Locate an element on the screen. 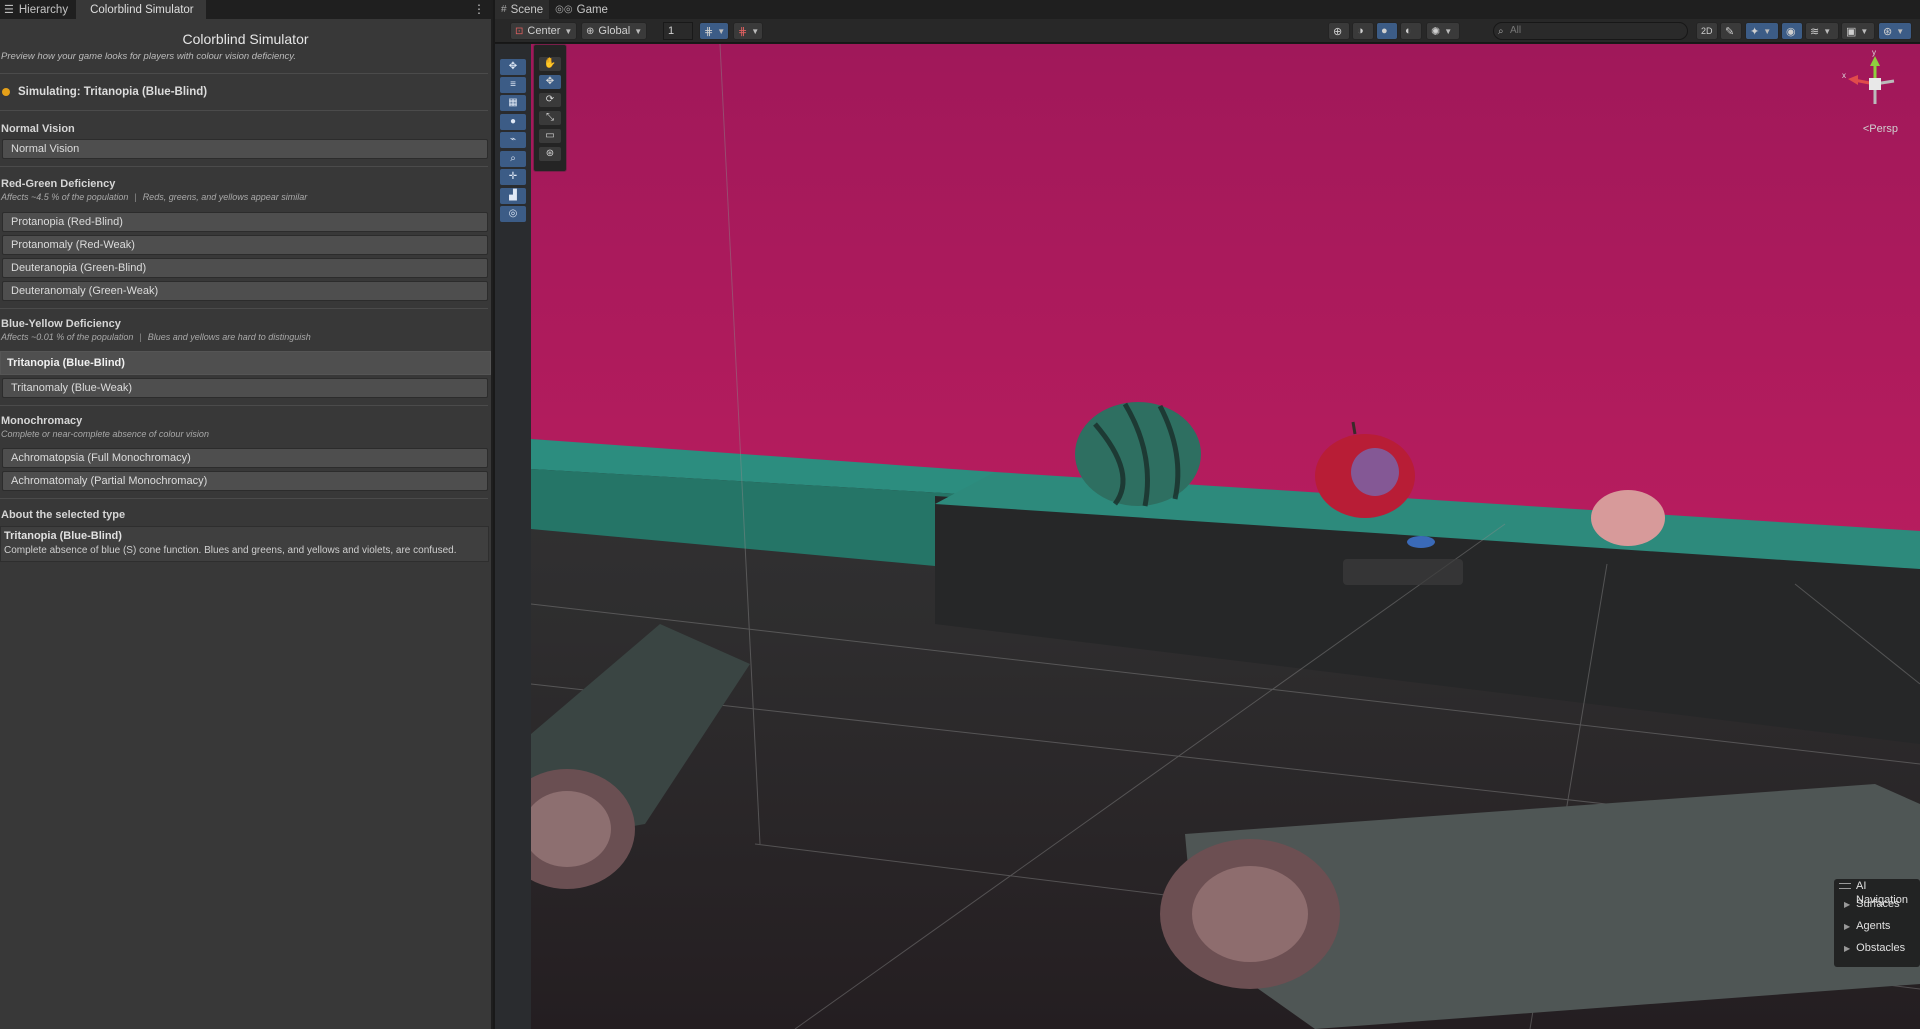  about-title: Tritanopia (Blue-Blind) is located at coordinates (63, 536).